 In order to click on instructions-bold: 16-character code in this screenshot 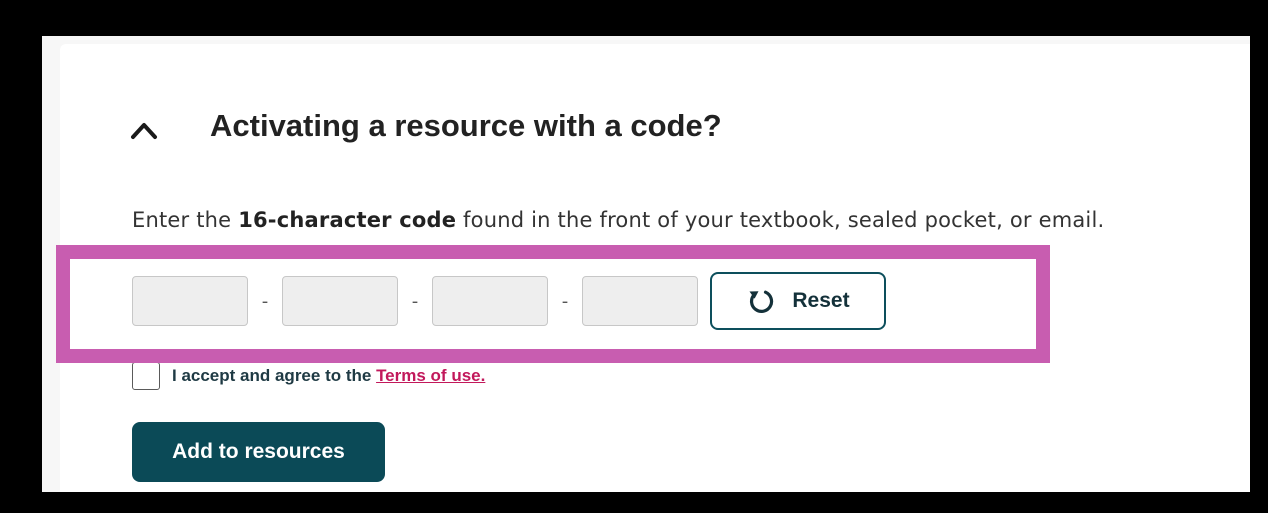, I will do `click(347, 220)`.